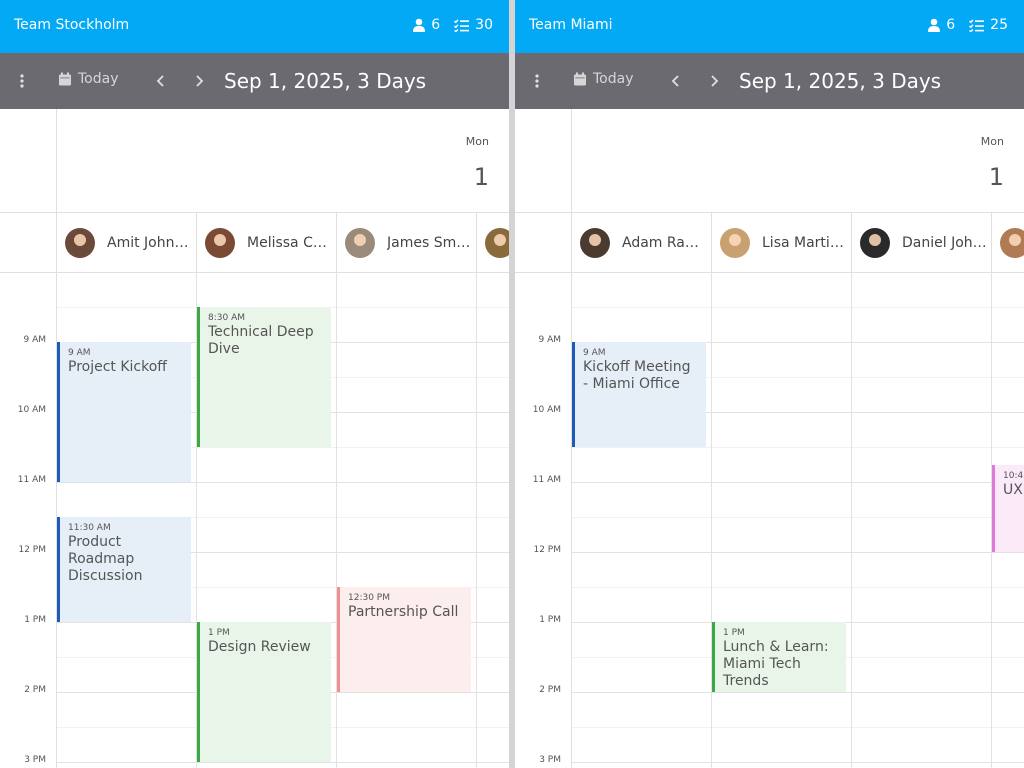  What do you see at coordinates (446, 25) in the screenshot?
I see `team-stats: 6 30` at bounding box center [446, 25].